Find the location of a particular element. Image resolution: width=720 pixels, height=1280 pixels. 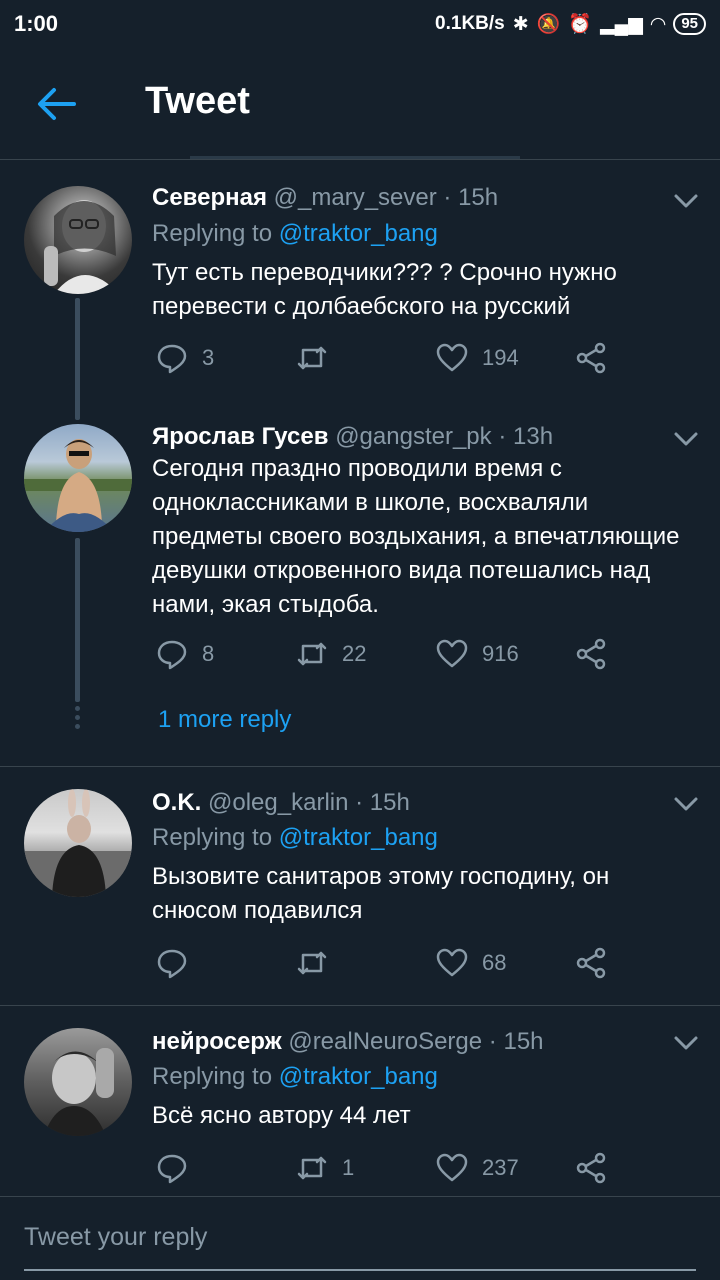

retweet-button: 22 is located at coordinates (331, 654).